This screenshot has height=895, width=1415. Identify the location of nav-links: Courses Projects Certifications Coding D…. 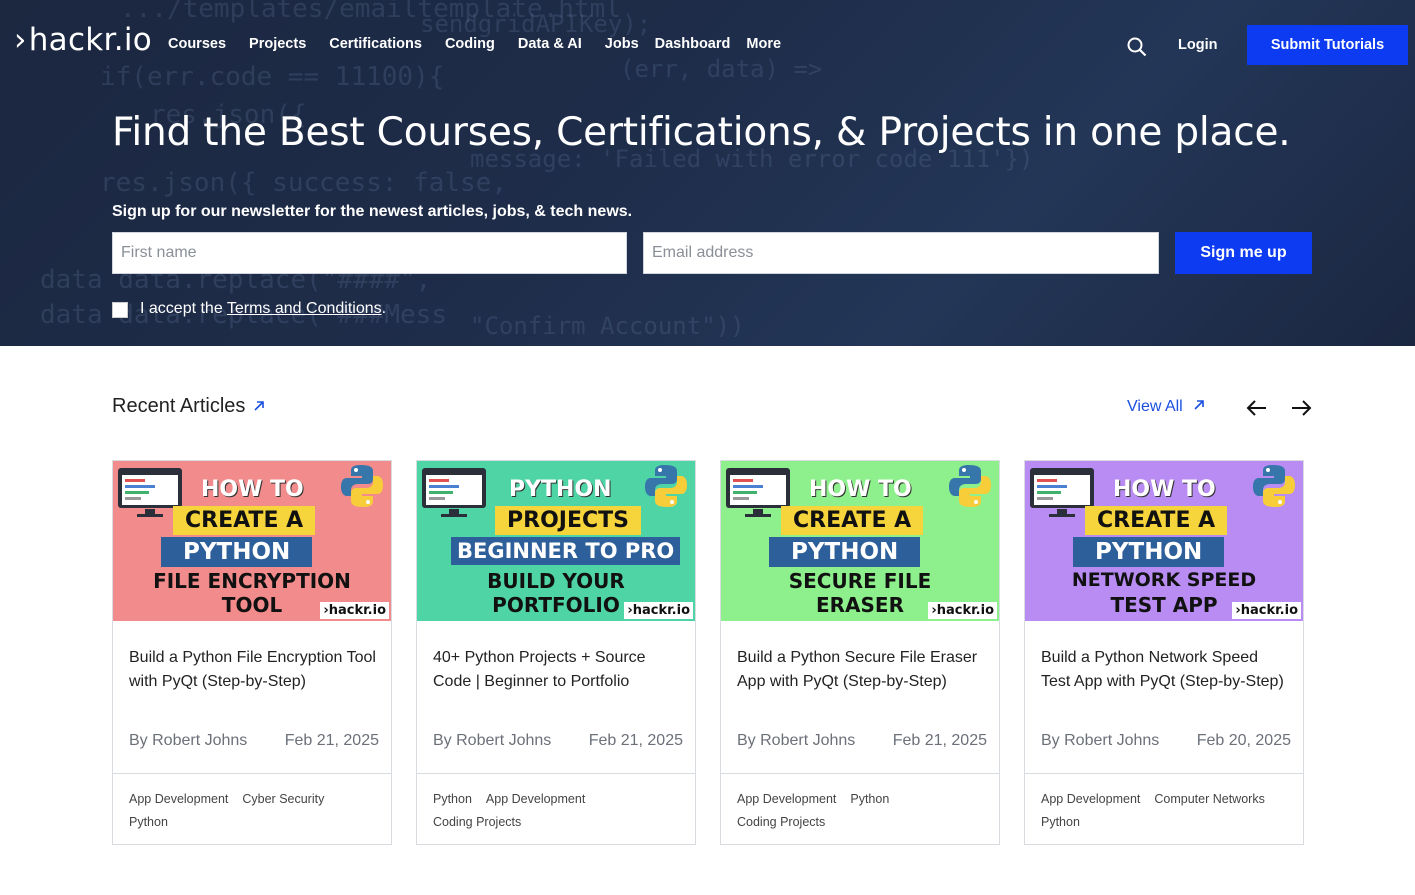
(486, 44).